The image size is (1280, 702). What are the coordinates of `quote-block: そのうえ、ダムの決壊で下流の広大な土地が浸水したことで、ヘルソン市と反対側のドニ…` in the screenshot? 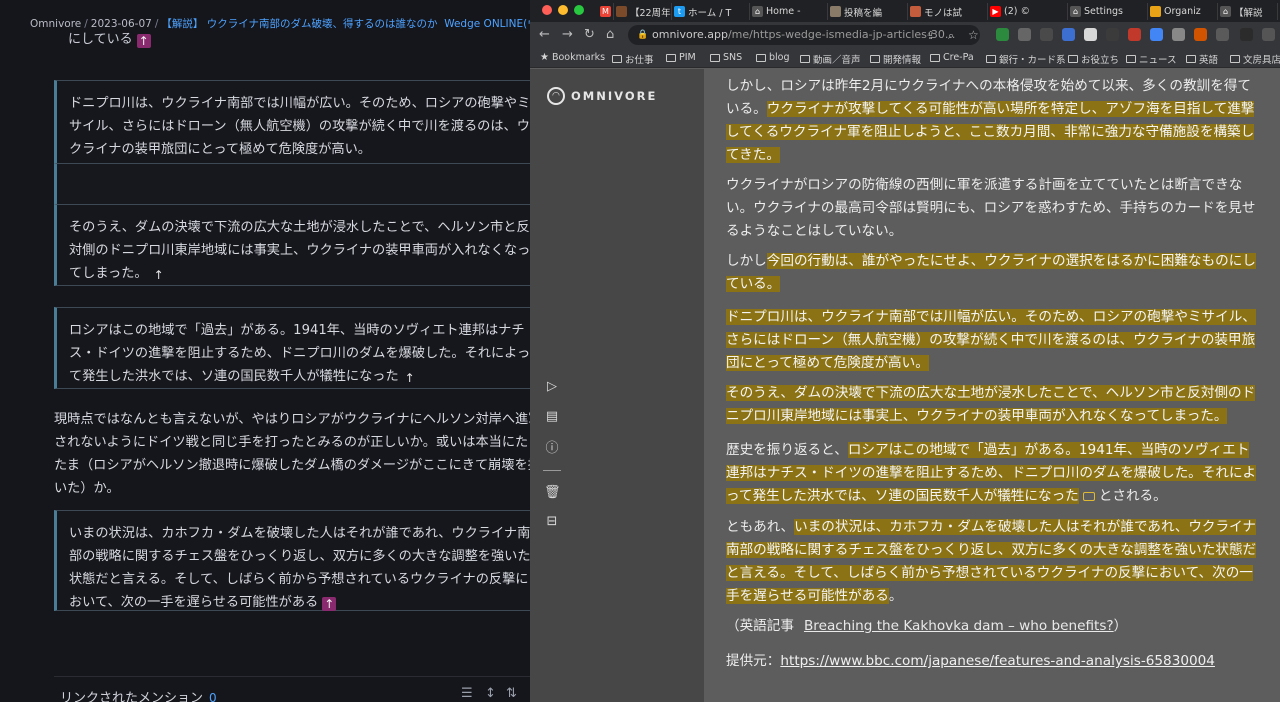 It's located at (292, 245).